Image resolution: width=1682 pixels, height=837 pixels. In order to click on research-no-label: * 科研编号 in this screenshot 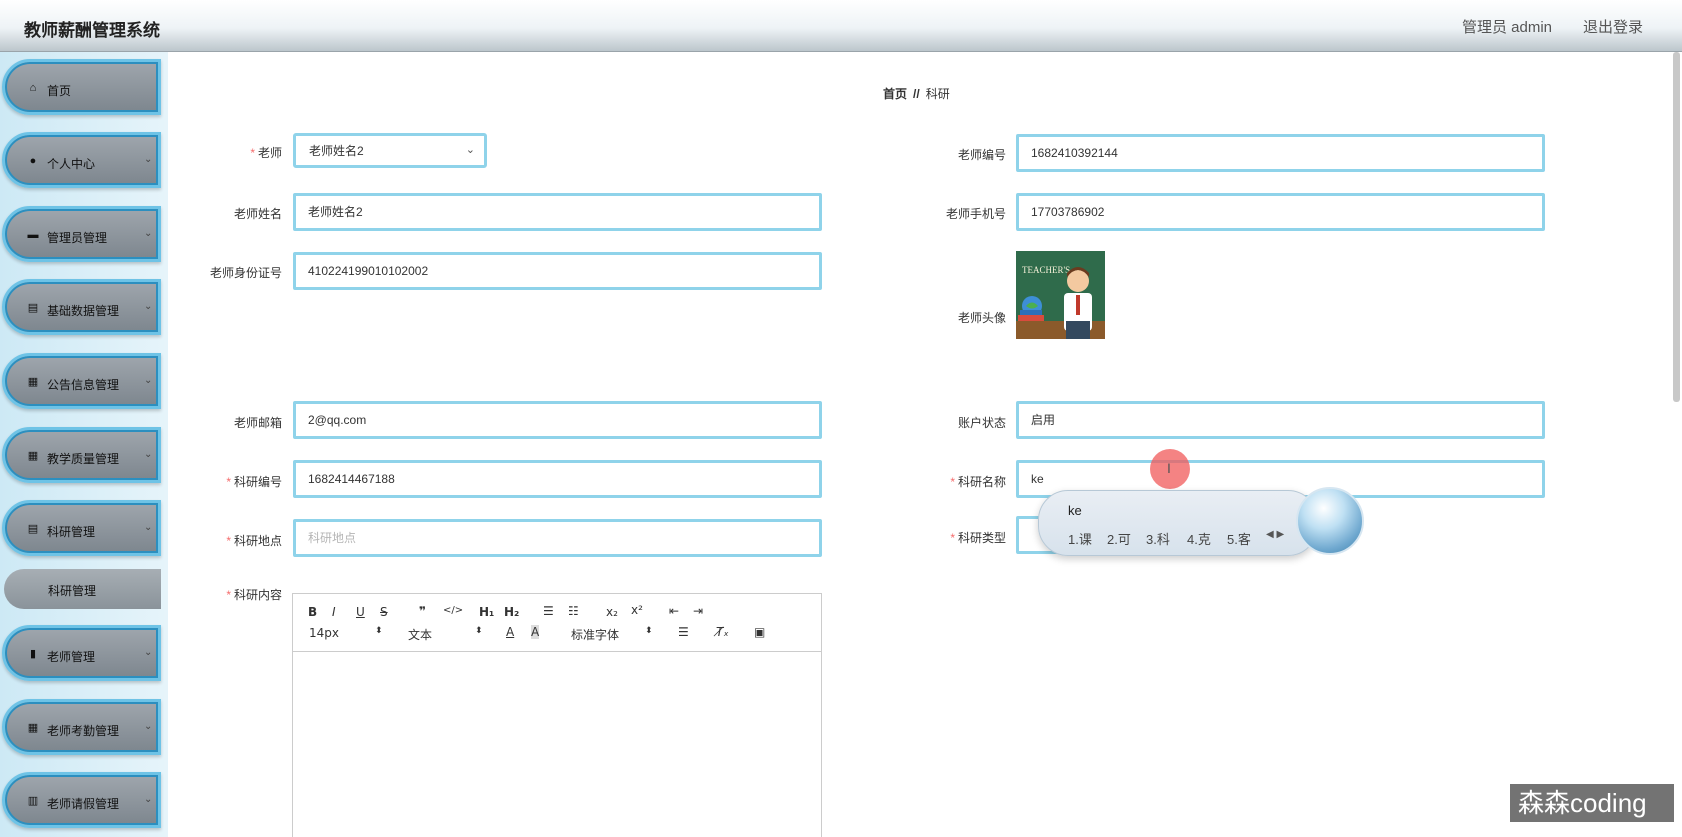, I will do `click(254, 482)`.